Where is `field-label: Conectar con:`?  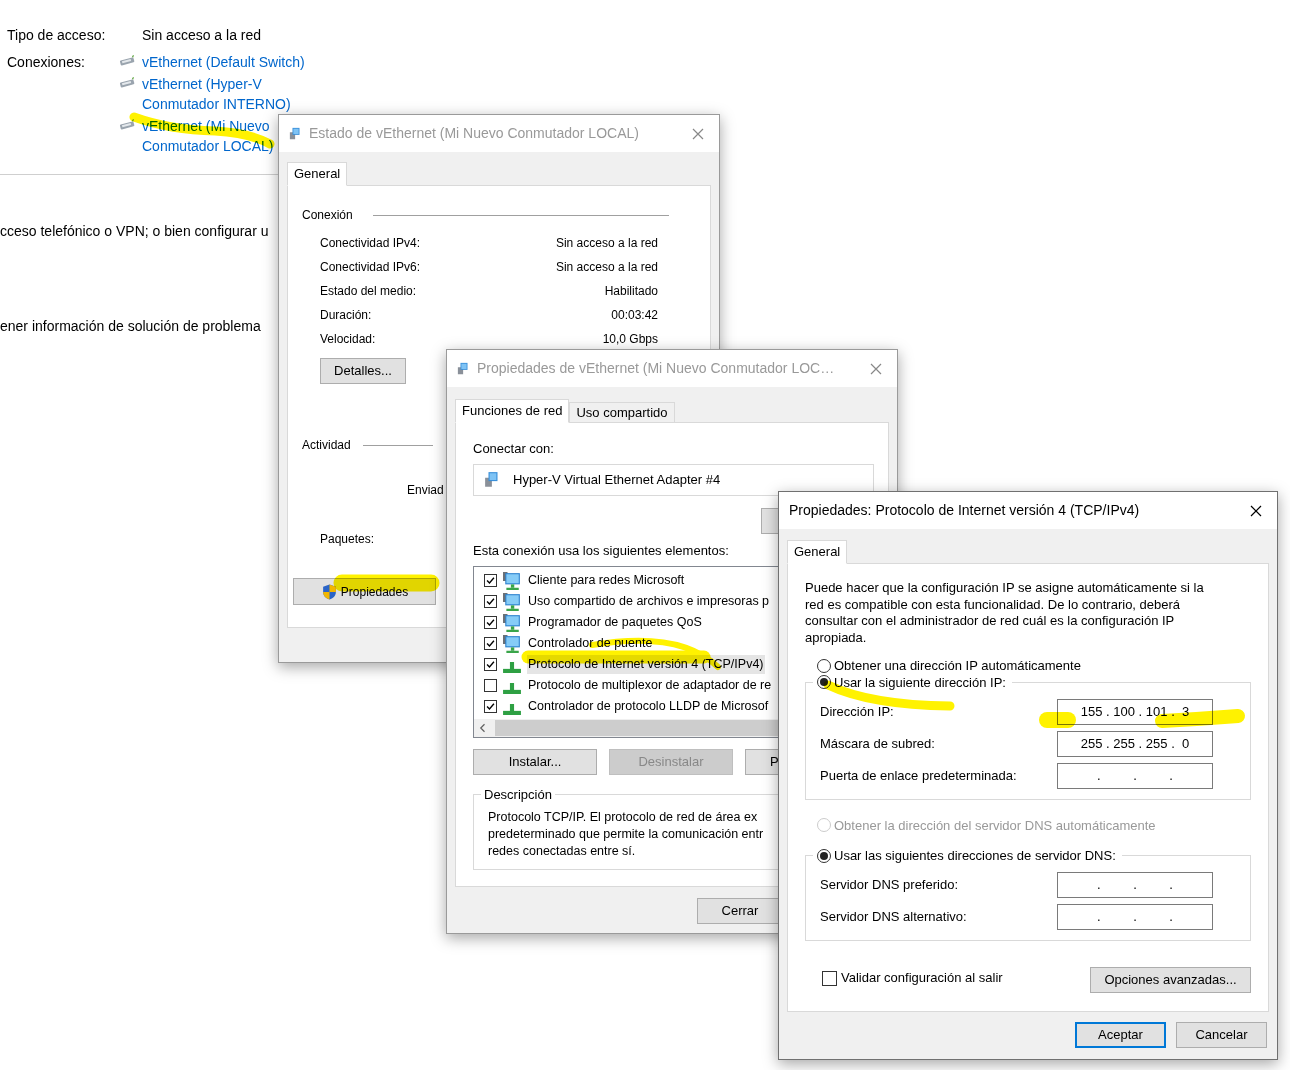 field-label: Conectar con: is located at coordinates (513, 449).